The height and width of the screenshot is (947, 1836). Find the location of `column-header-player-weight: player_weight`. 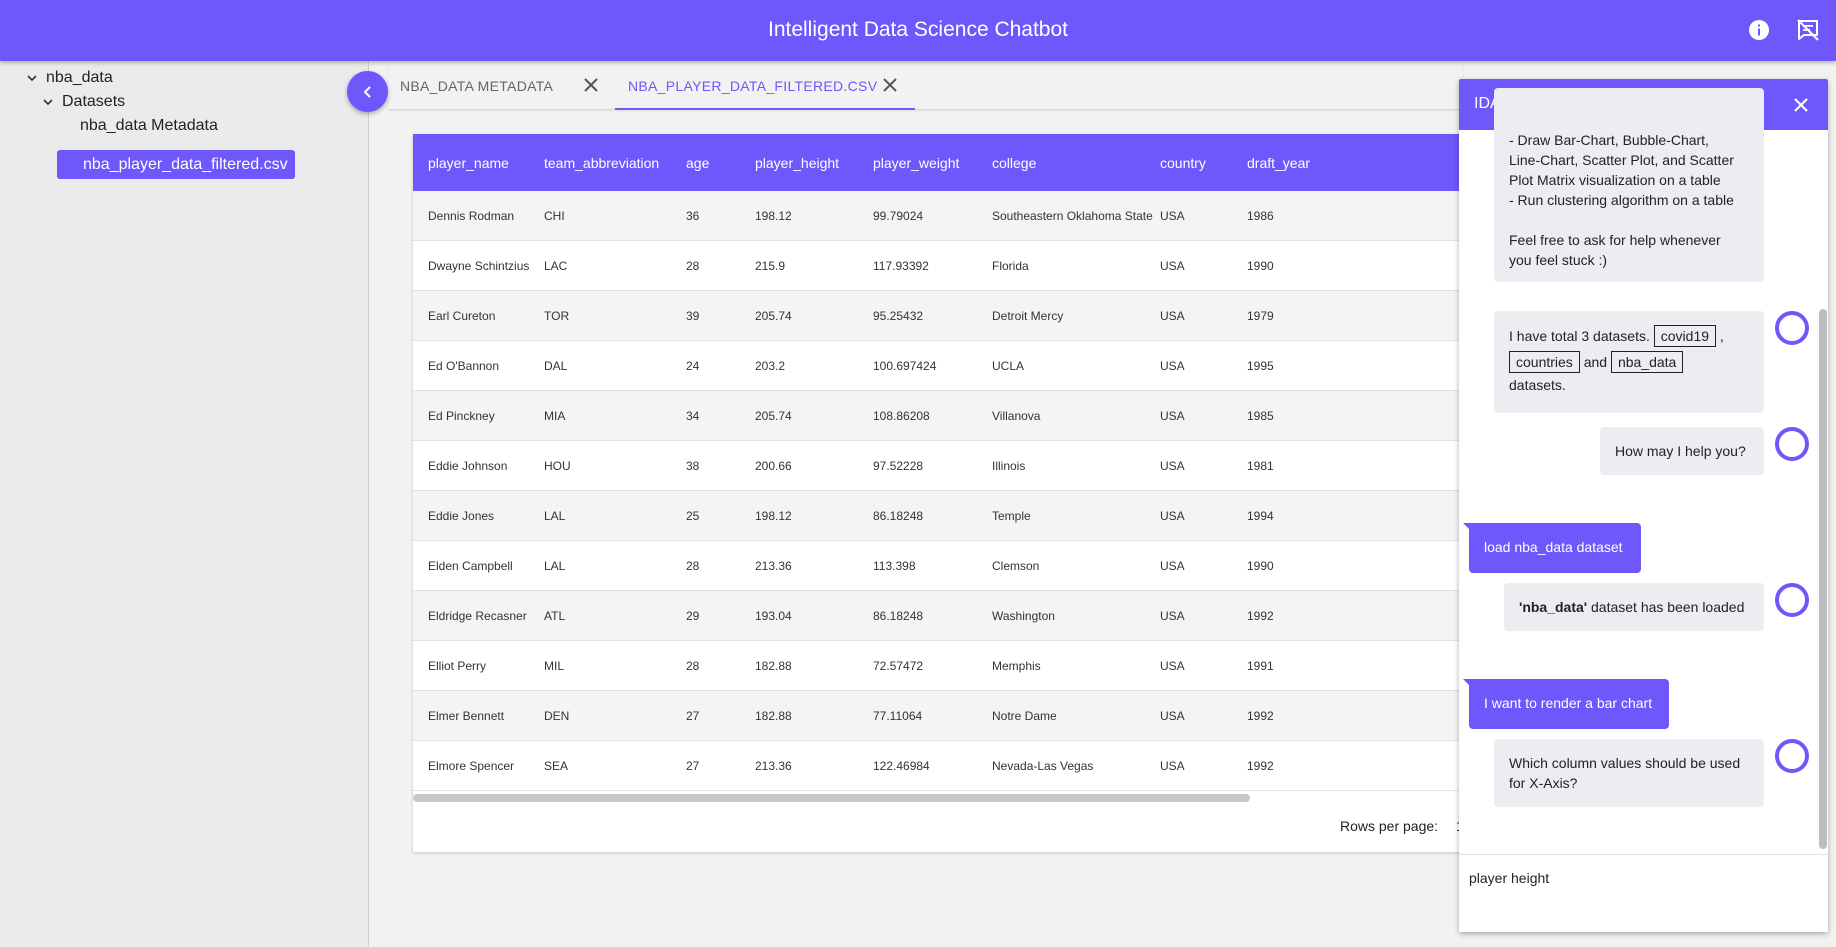

column-header-player-weight: player_weight is located at coordinates (916, 163).